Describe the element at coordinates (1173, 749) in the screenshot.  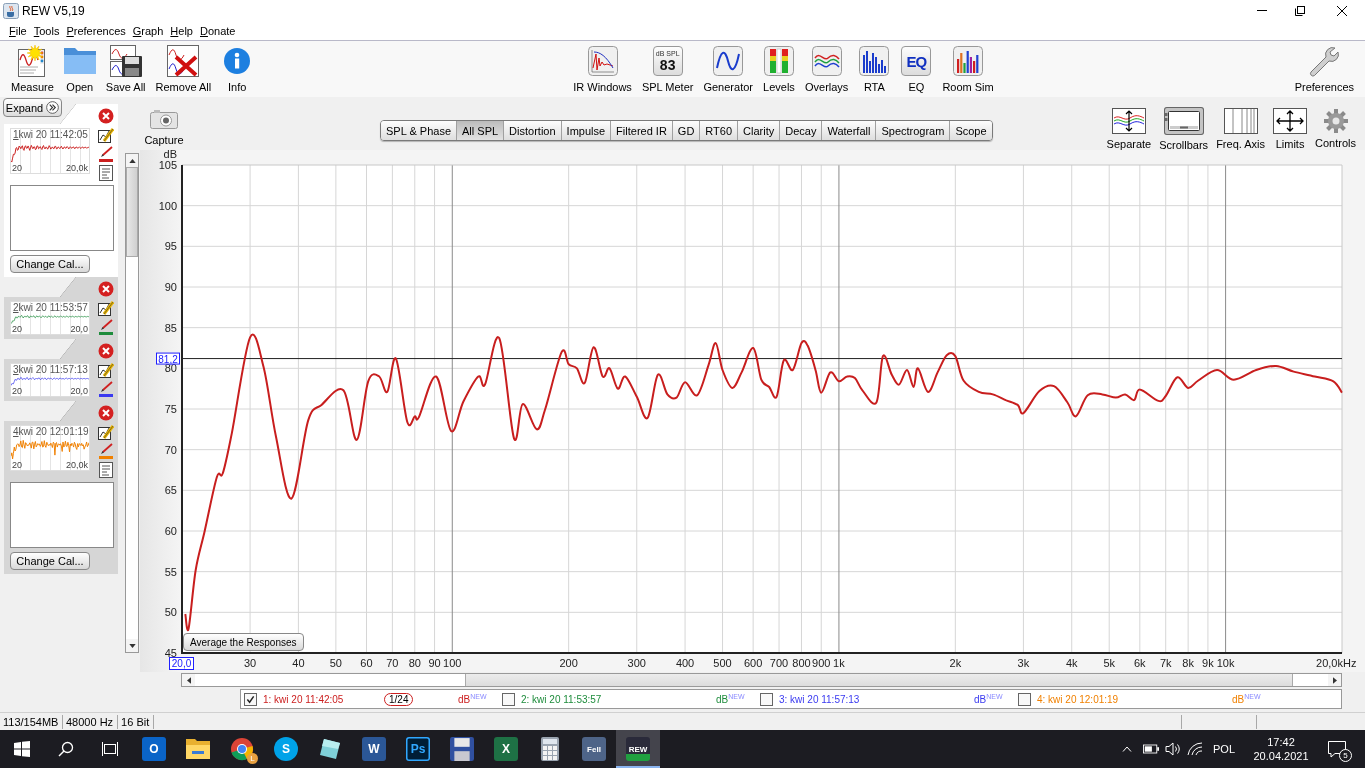
I see `speaker-icon` at that location.